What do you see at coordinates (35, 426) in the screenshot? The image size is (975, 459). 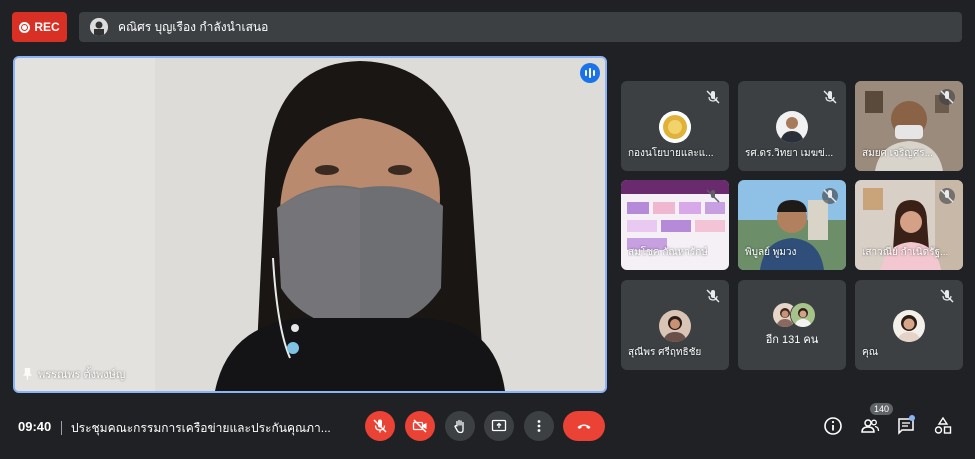 I see `clock: 09:40` at bounding box center [35, 426].